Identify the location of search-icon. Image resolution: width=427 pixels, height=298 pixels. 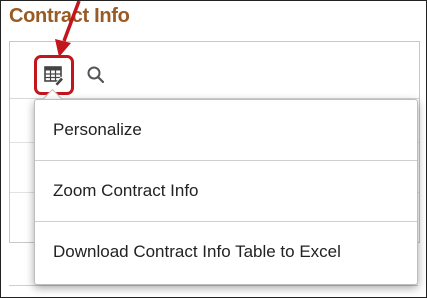
(96, 75).